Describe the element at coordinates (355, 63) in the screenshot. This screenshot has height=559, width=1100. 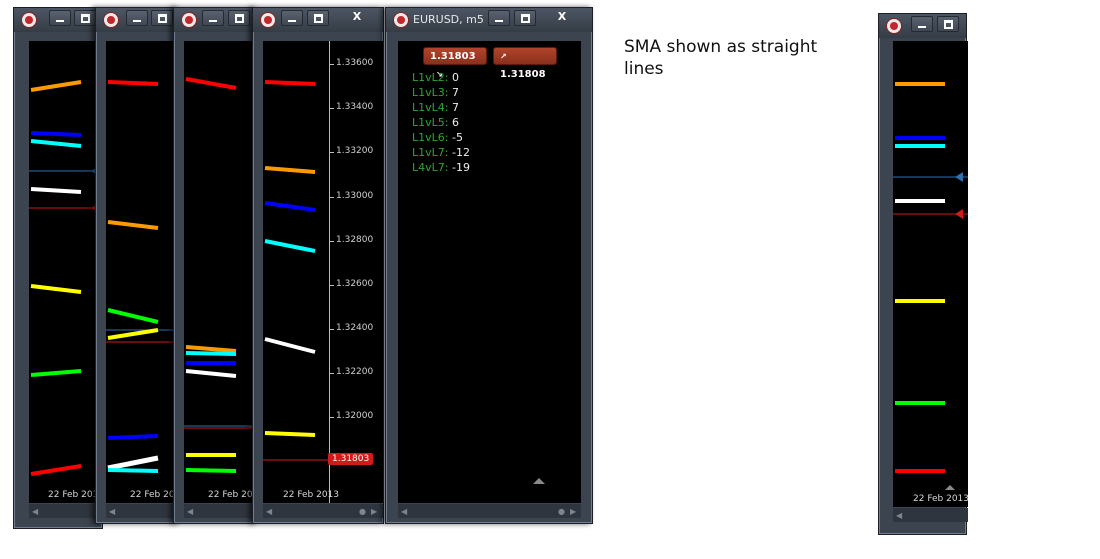
I see `price-tick: 1.33600` at that location.